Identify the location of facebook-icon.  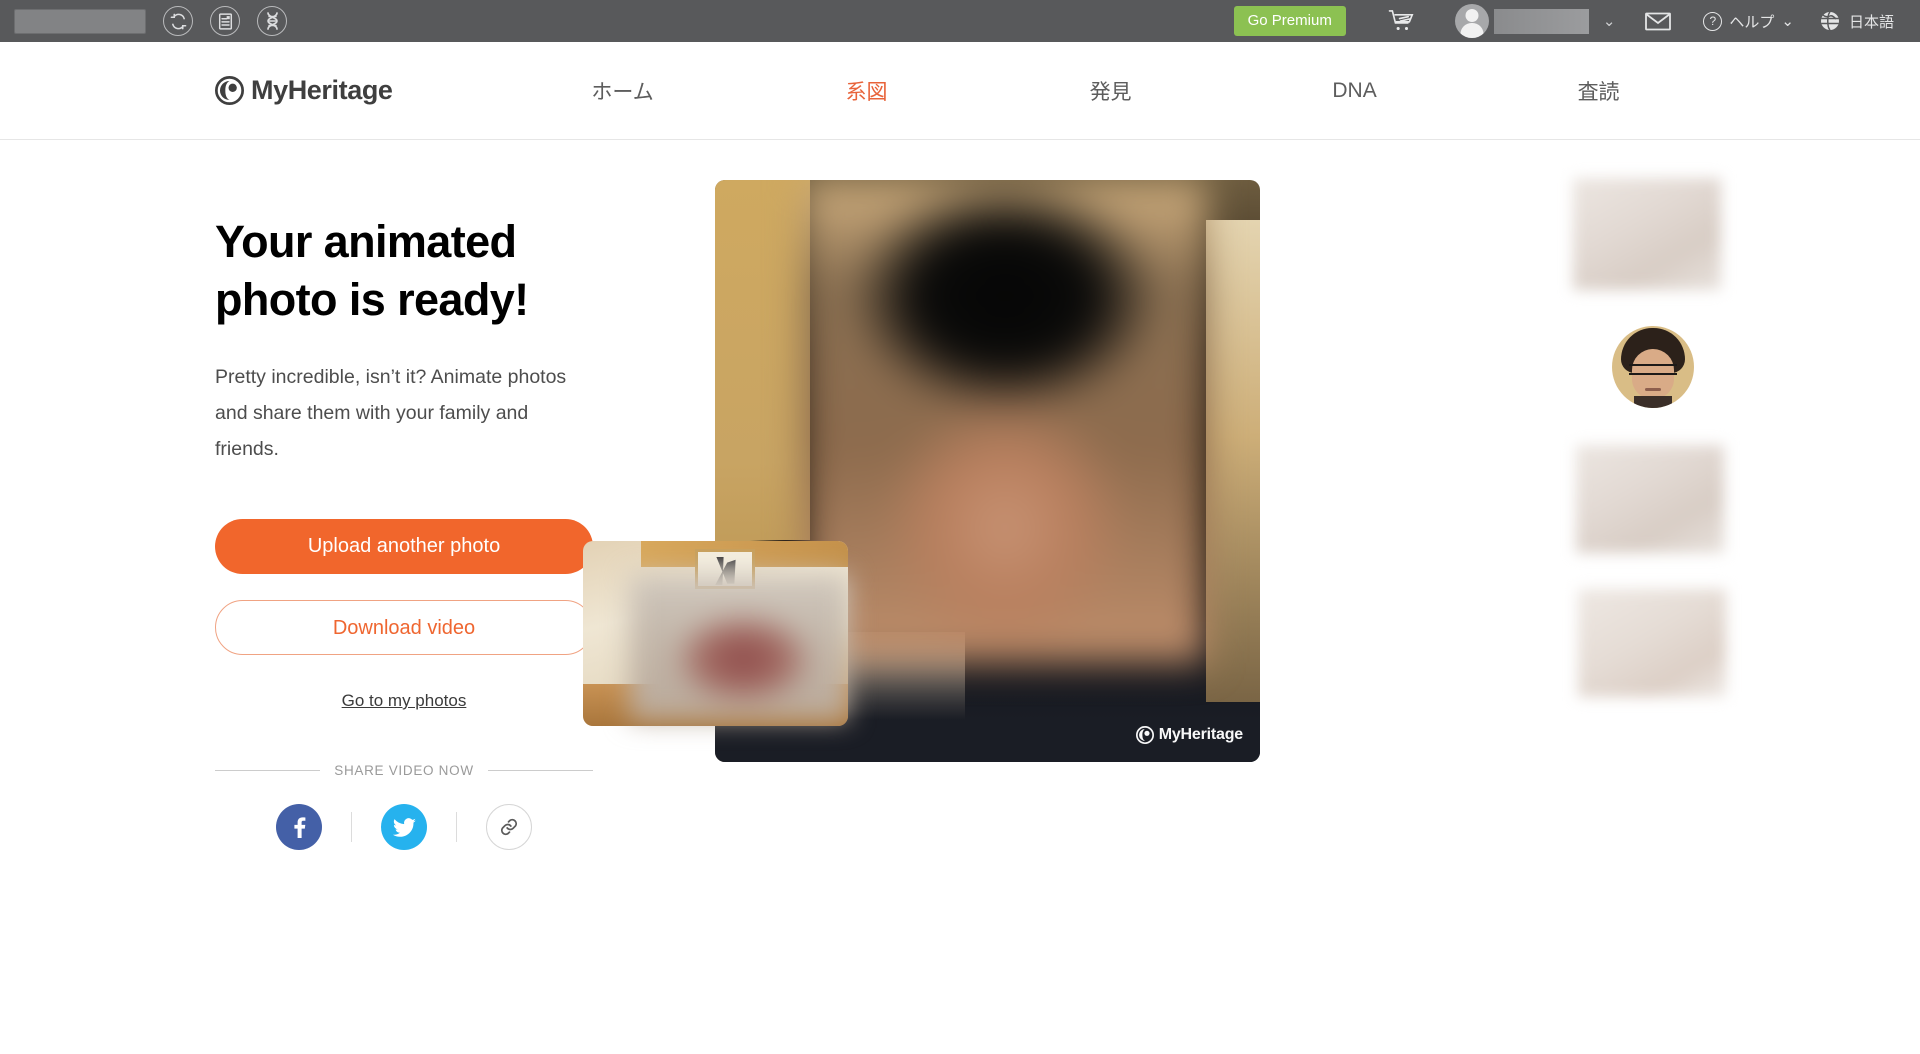
(300, 827).